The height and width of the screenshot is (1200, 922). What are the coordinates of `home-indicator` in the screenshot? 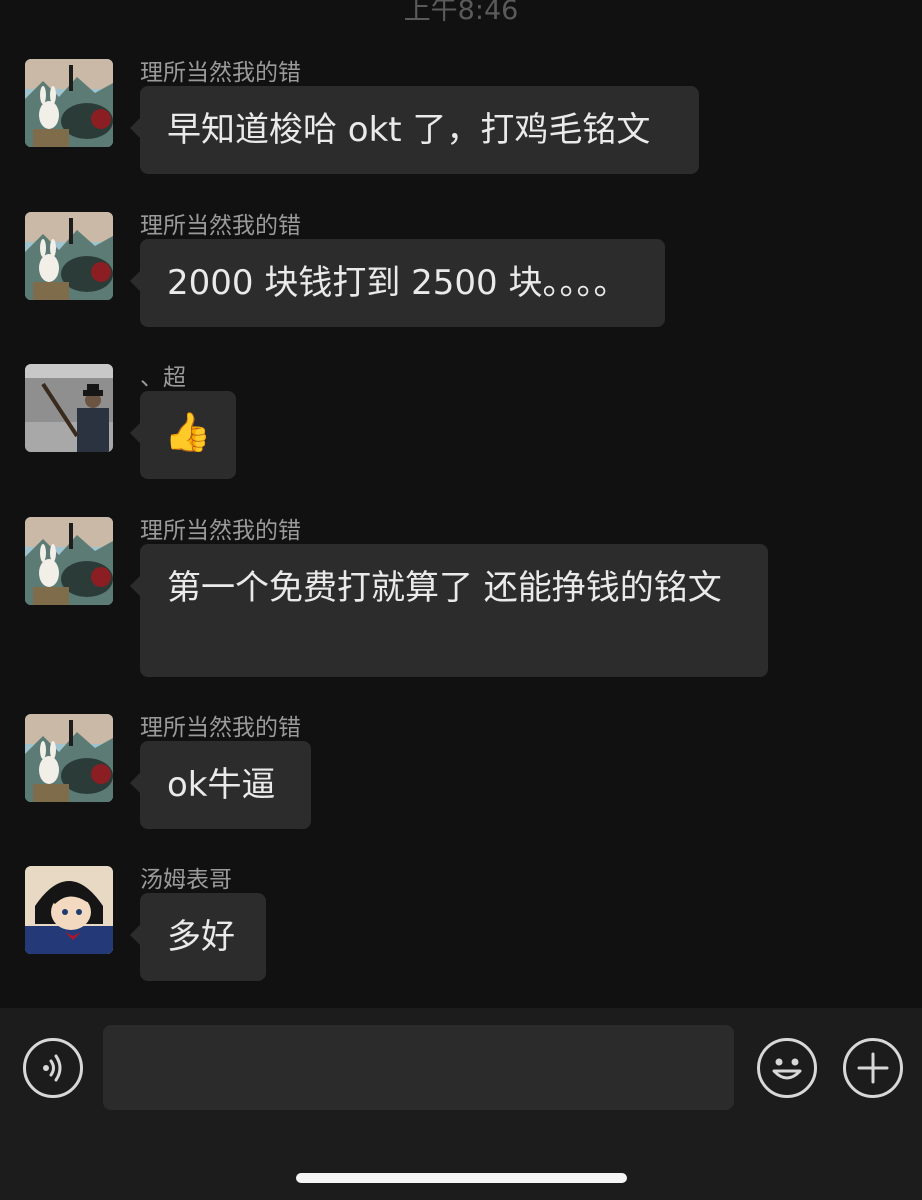 It's located at (461, 1178).